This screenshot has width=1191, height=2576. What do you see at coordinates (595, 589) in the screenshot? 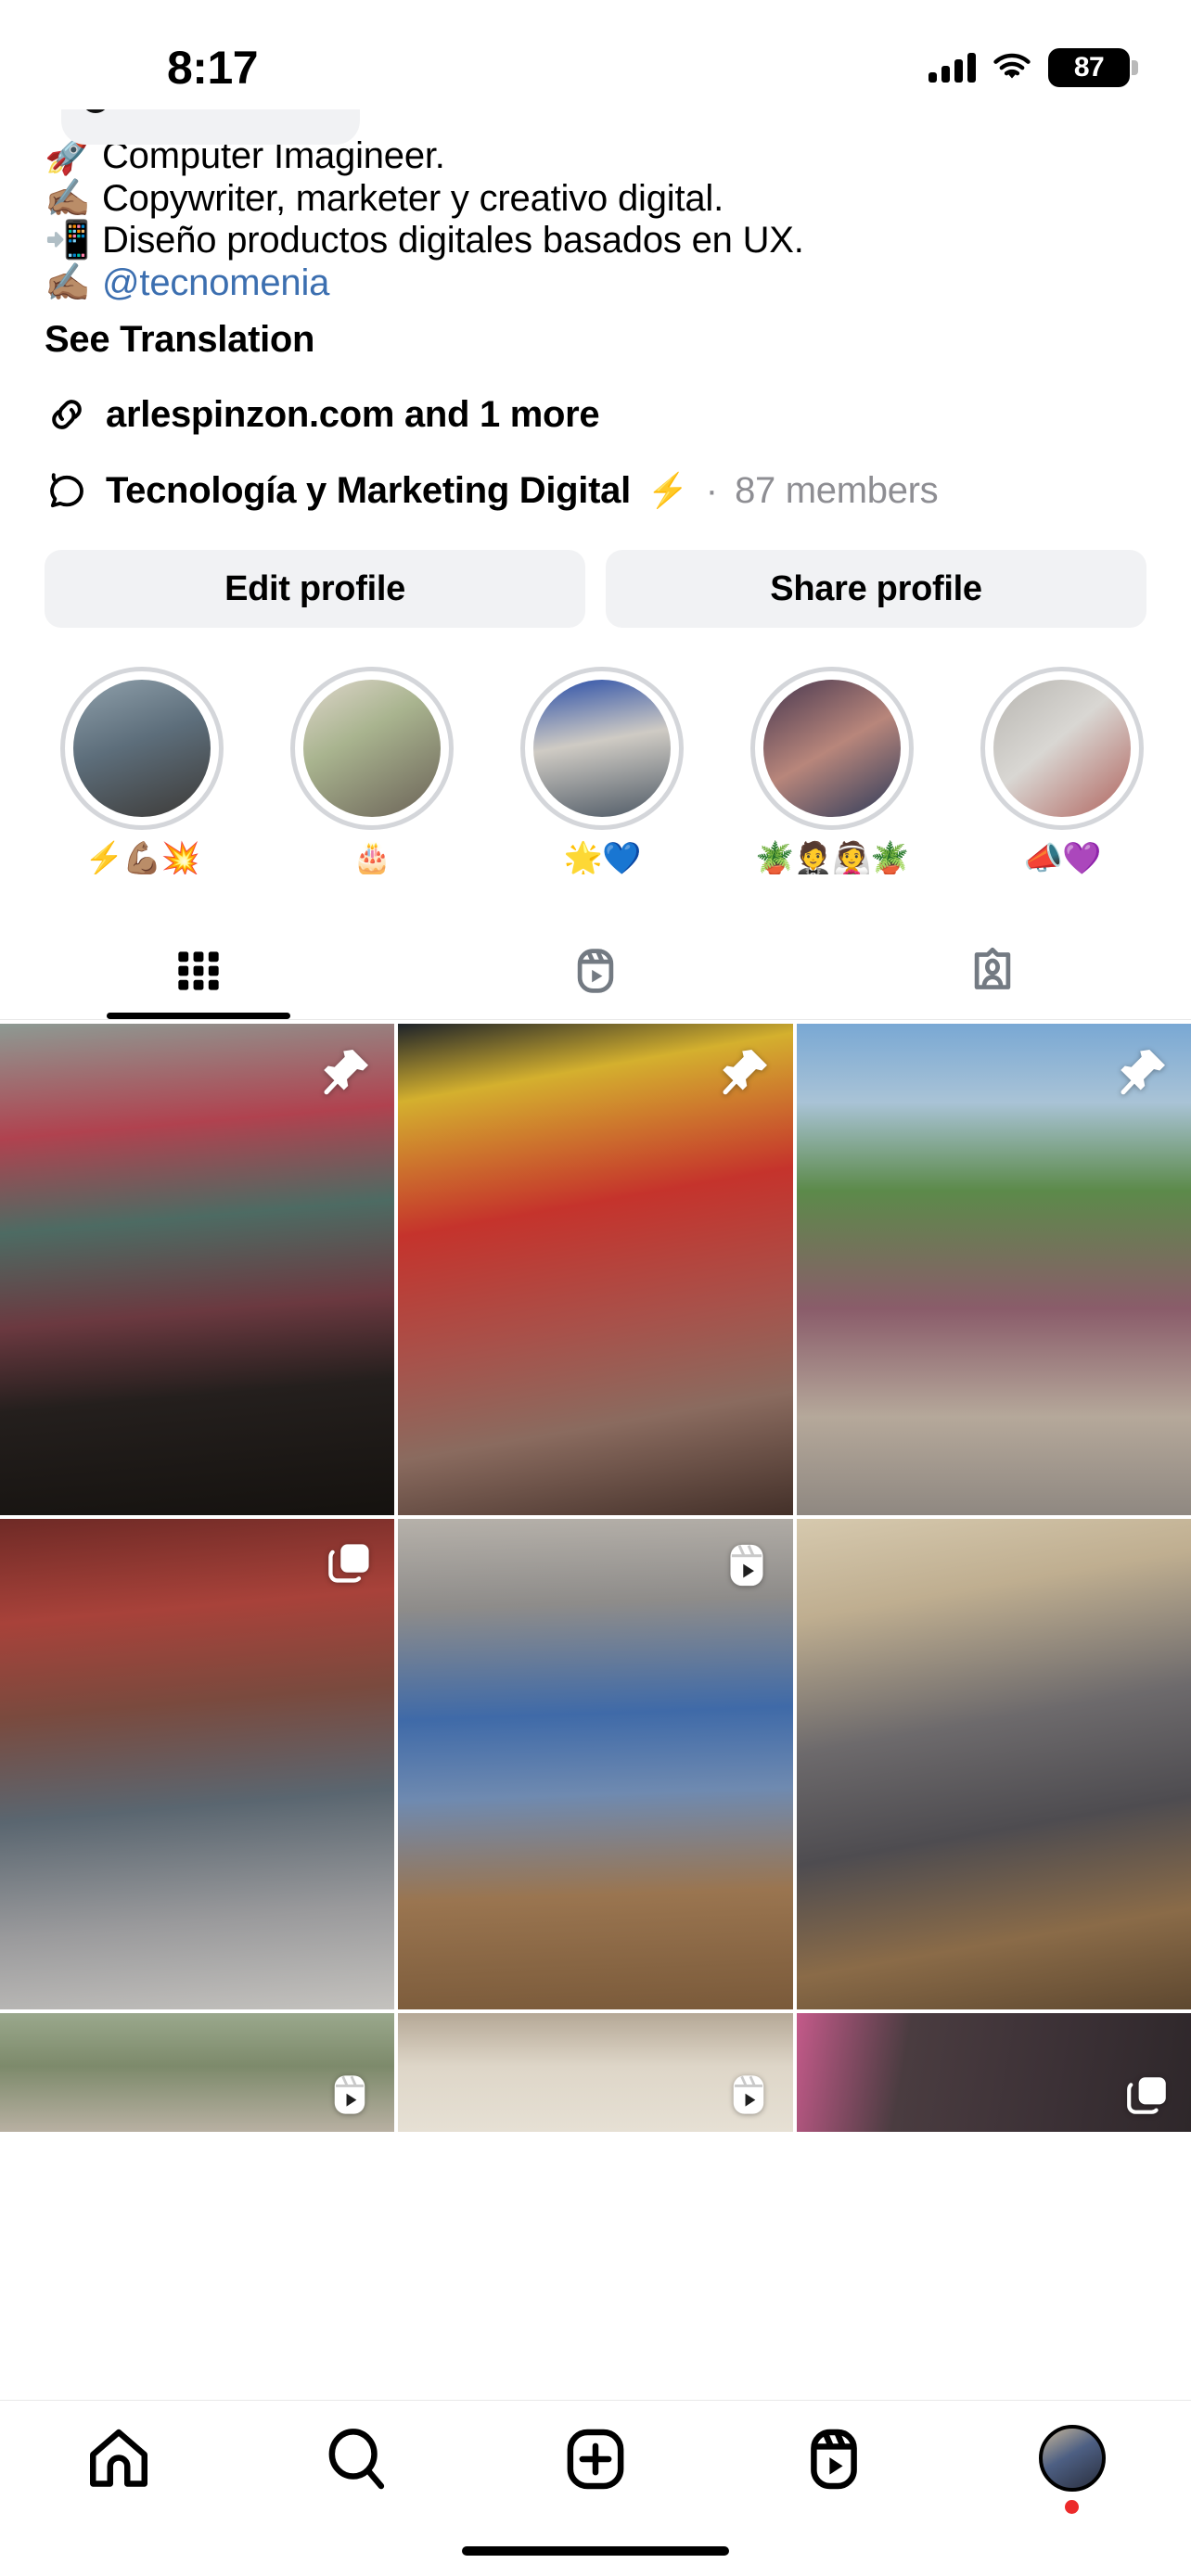
I see `profile-action-buttons: Edit profile Share profile` at bounding box center [595, 589].